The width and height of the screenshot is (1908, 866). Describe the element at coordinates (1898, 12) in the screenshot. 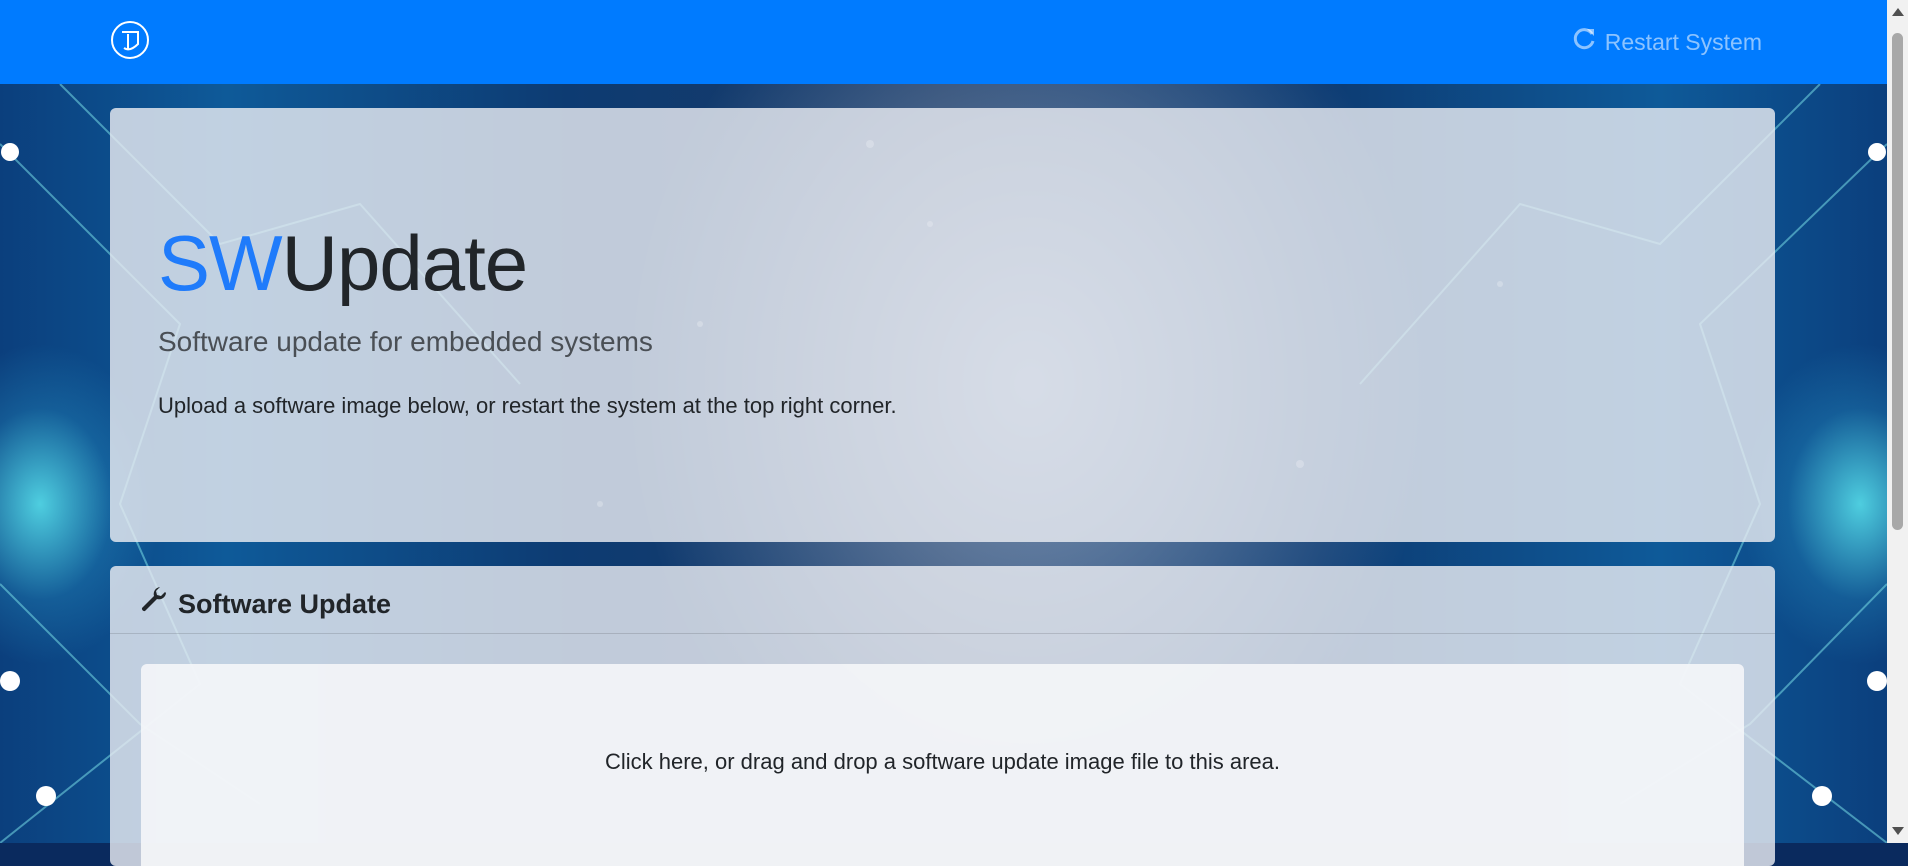

I see `scroll-up-arrow-icon` at that location.